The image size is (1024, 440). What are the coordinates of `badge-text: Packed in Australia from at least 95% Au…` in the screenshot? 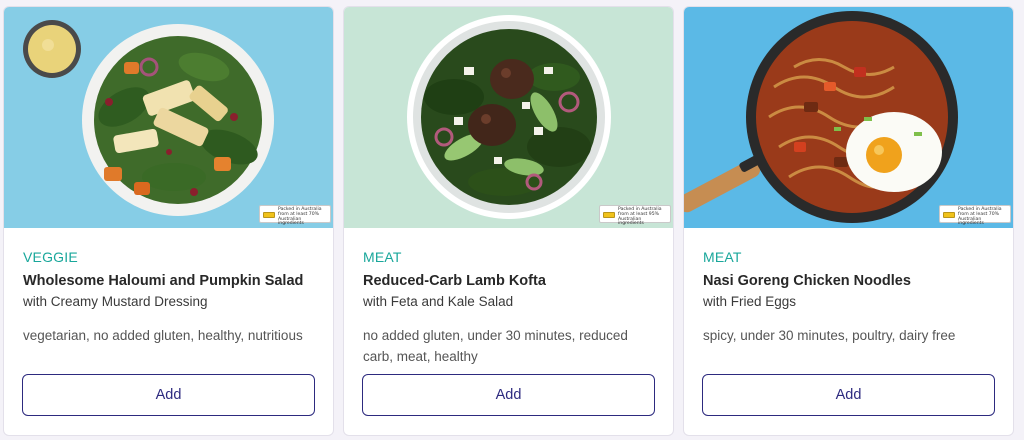 It's located at (640, 217).